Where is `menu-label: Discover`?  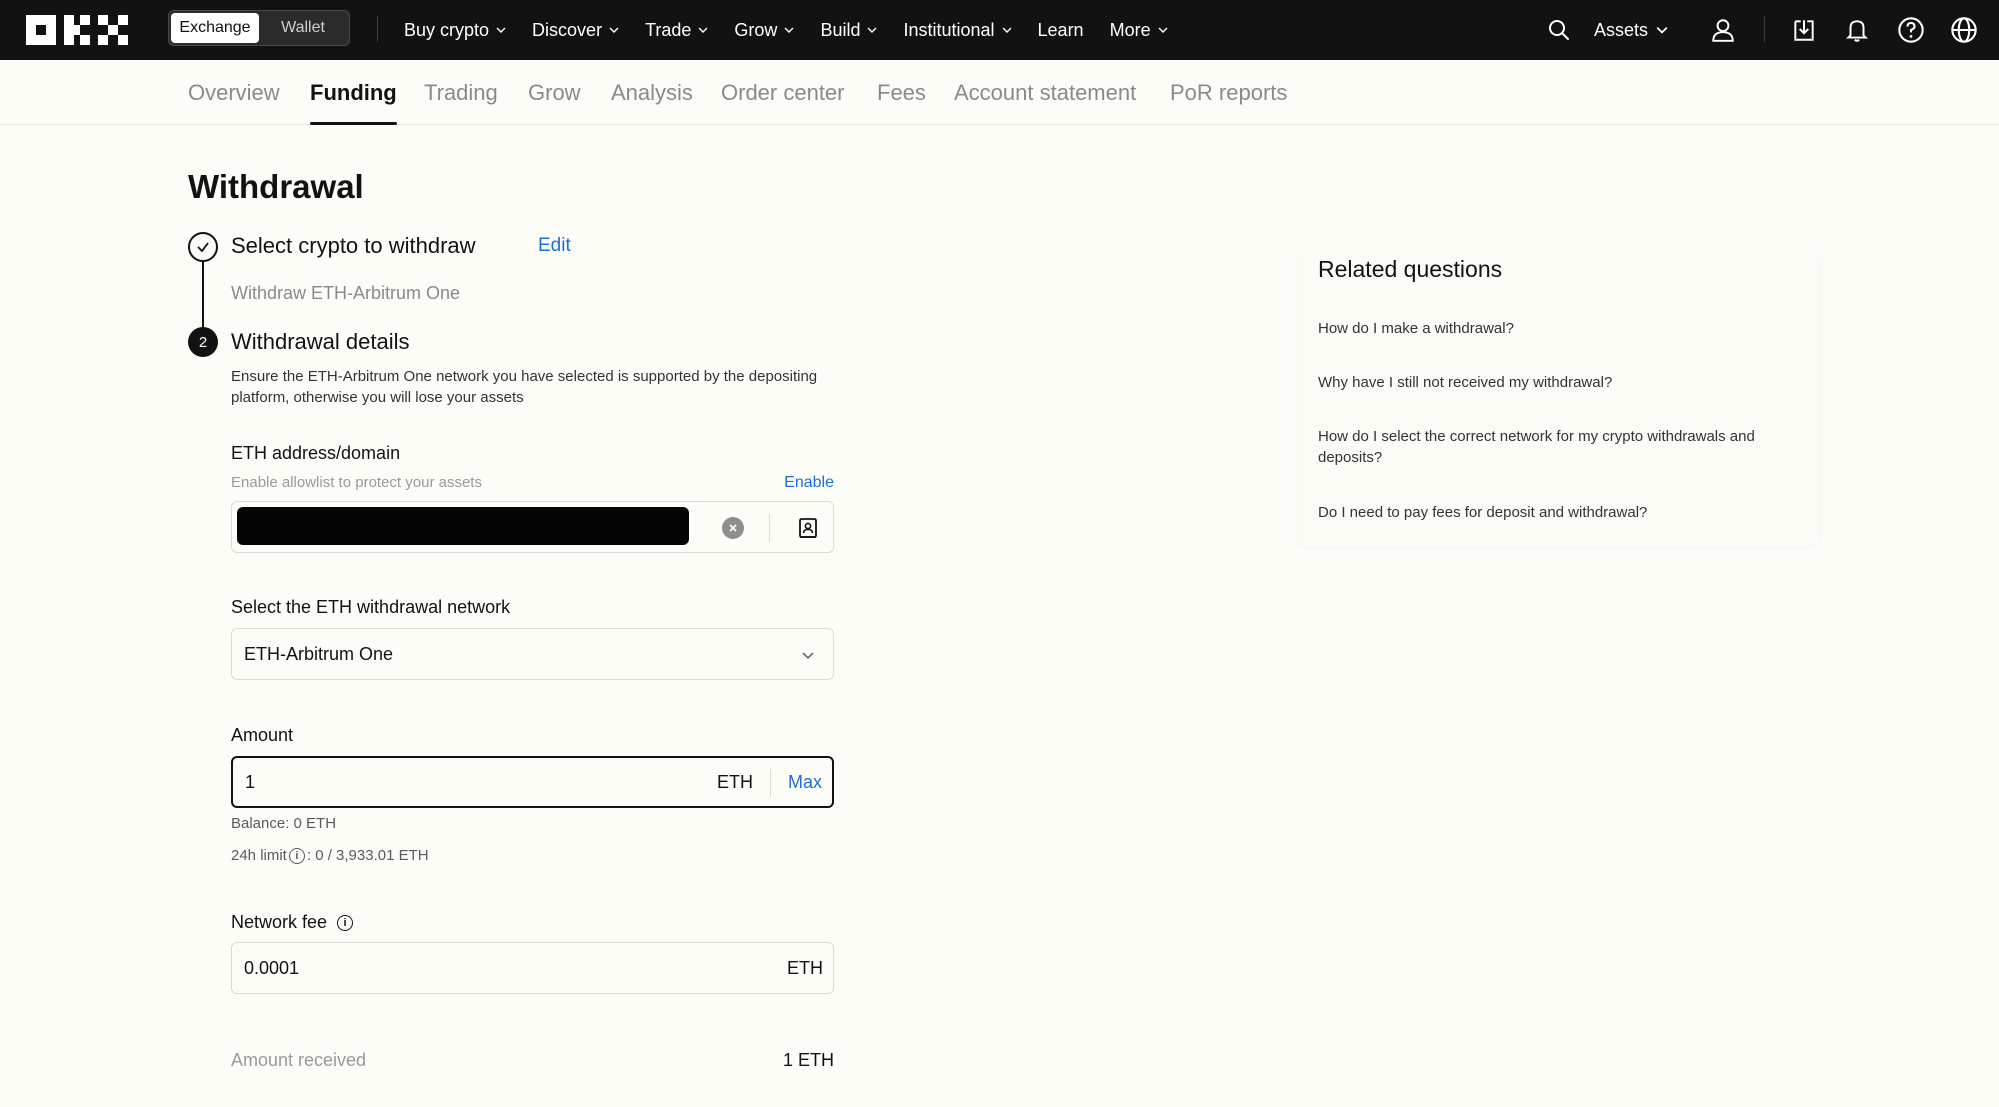
menu-label: Discover is located at coordinates (567, 29).